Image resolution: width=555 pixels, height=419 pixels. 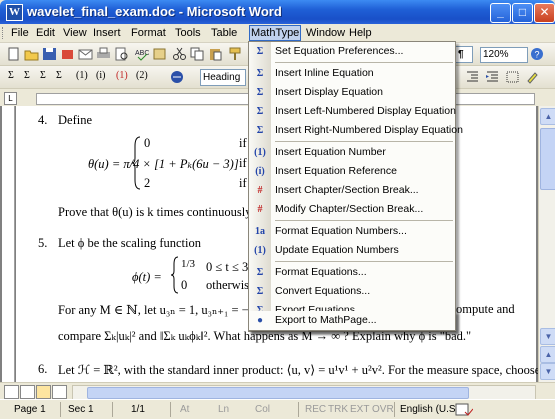 I want to click on paste-icon, so click(x=215, y=54).